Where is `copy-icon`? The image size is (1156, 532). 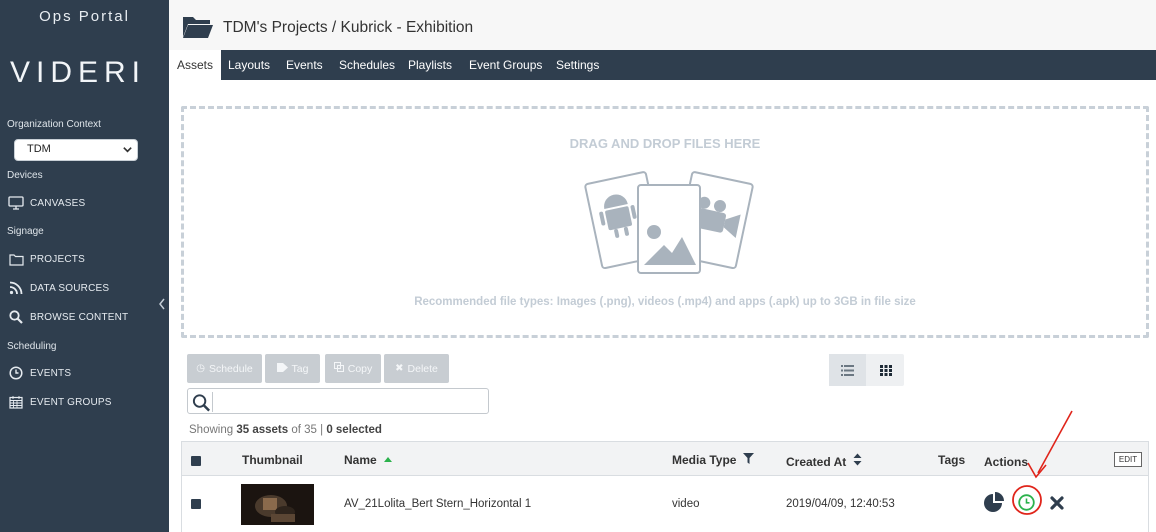 copy-icon is located at coordinates (338, 368).